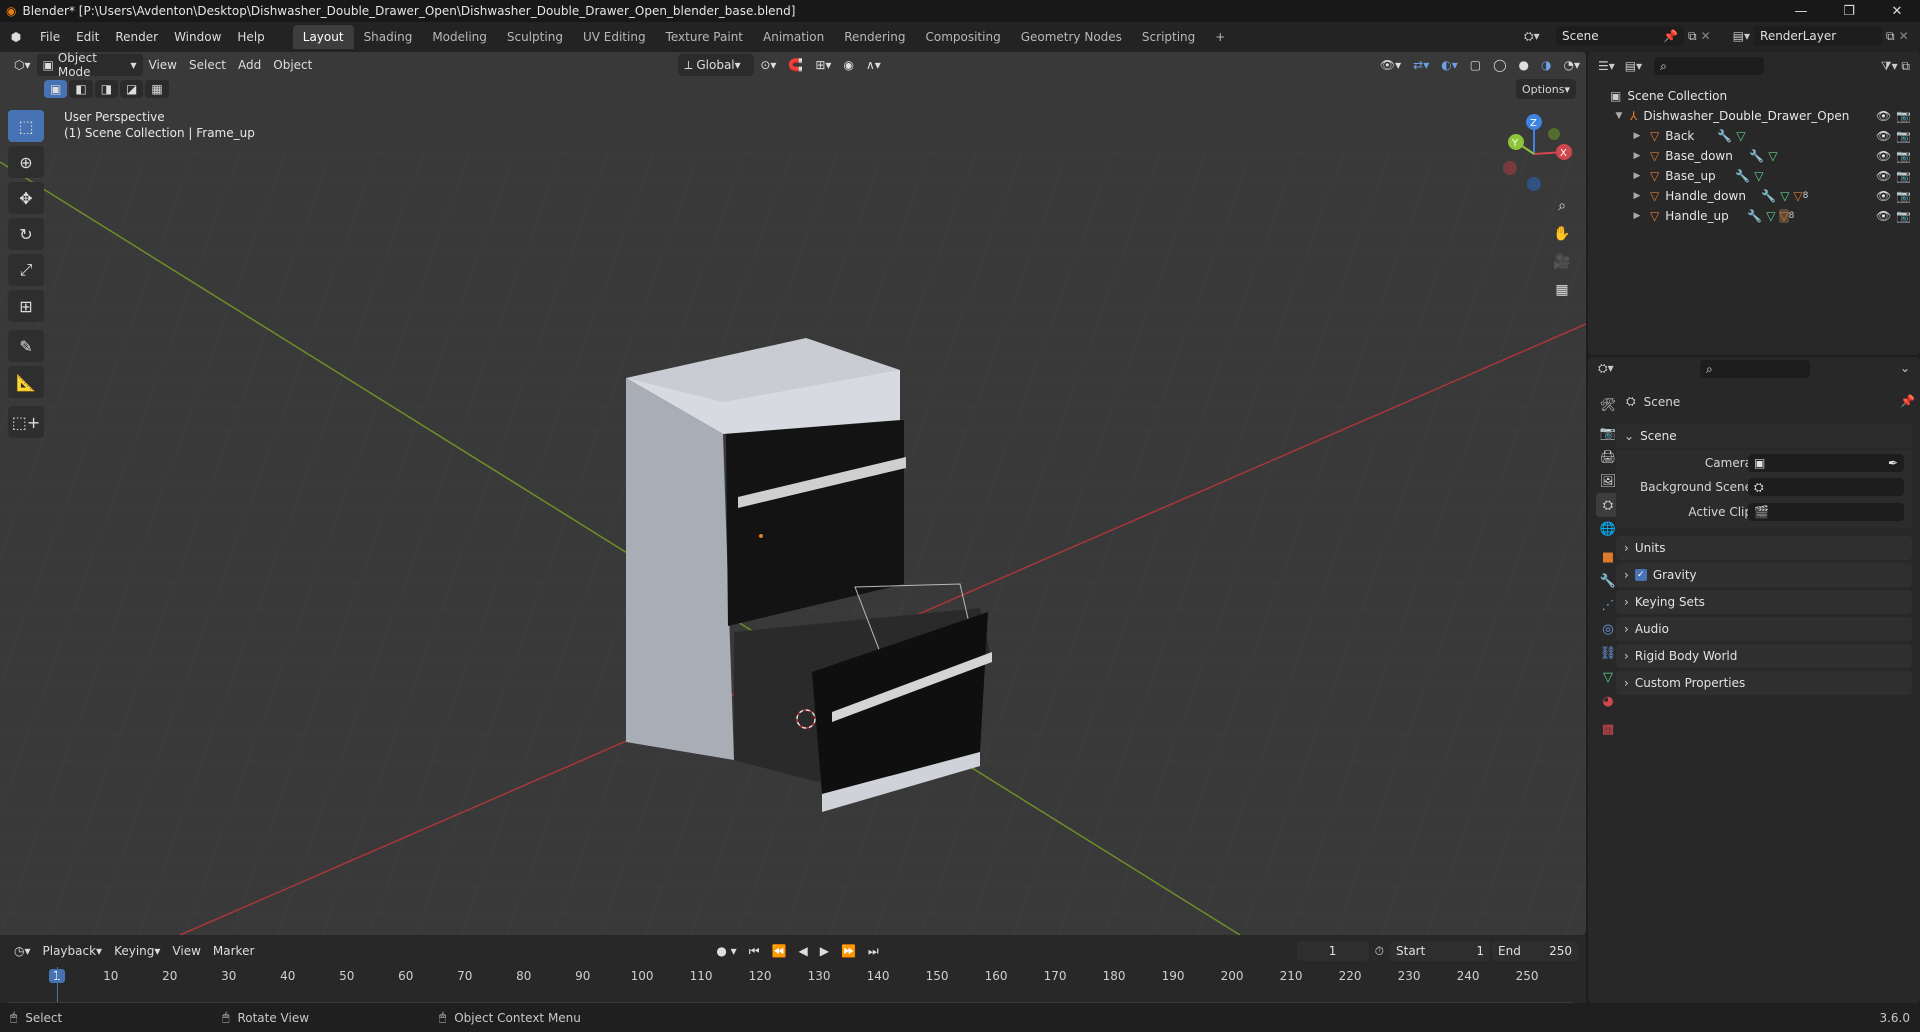  Describe the element at coordinates (1421, 65) in the screenshot. I see `gizmo-toggle-icon: ⇄▾` at that location.